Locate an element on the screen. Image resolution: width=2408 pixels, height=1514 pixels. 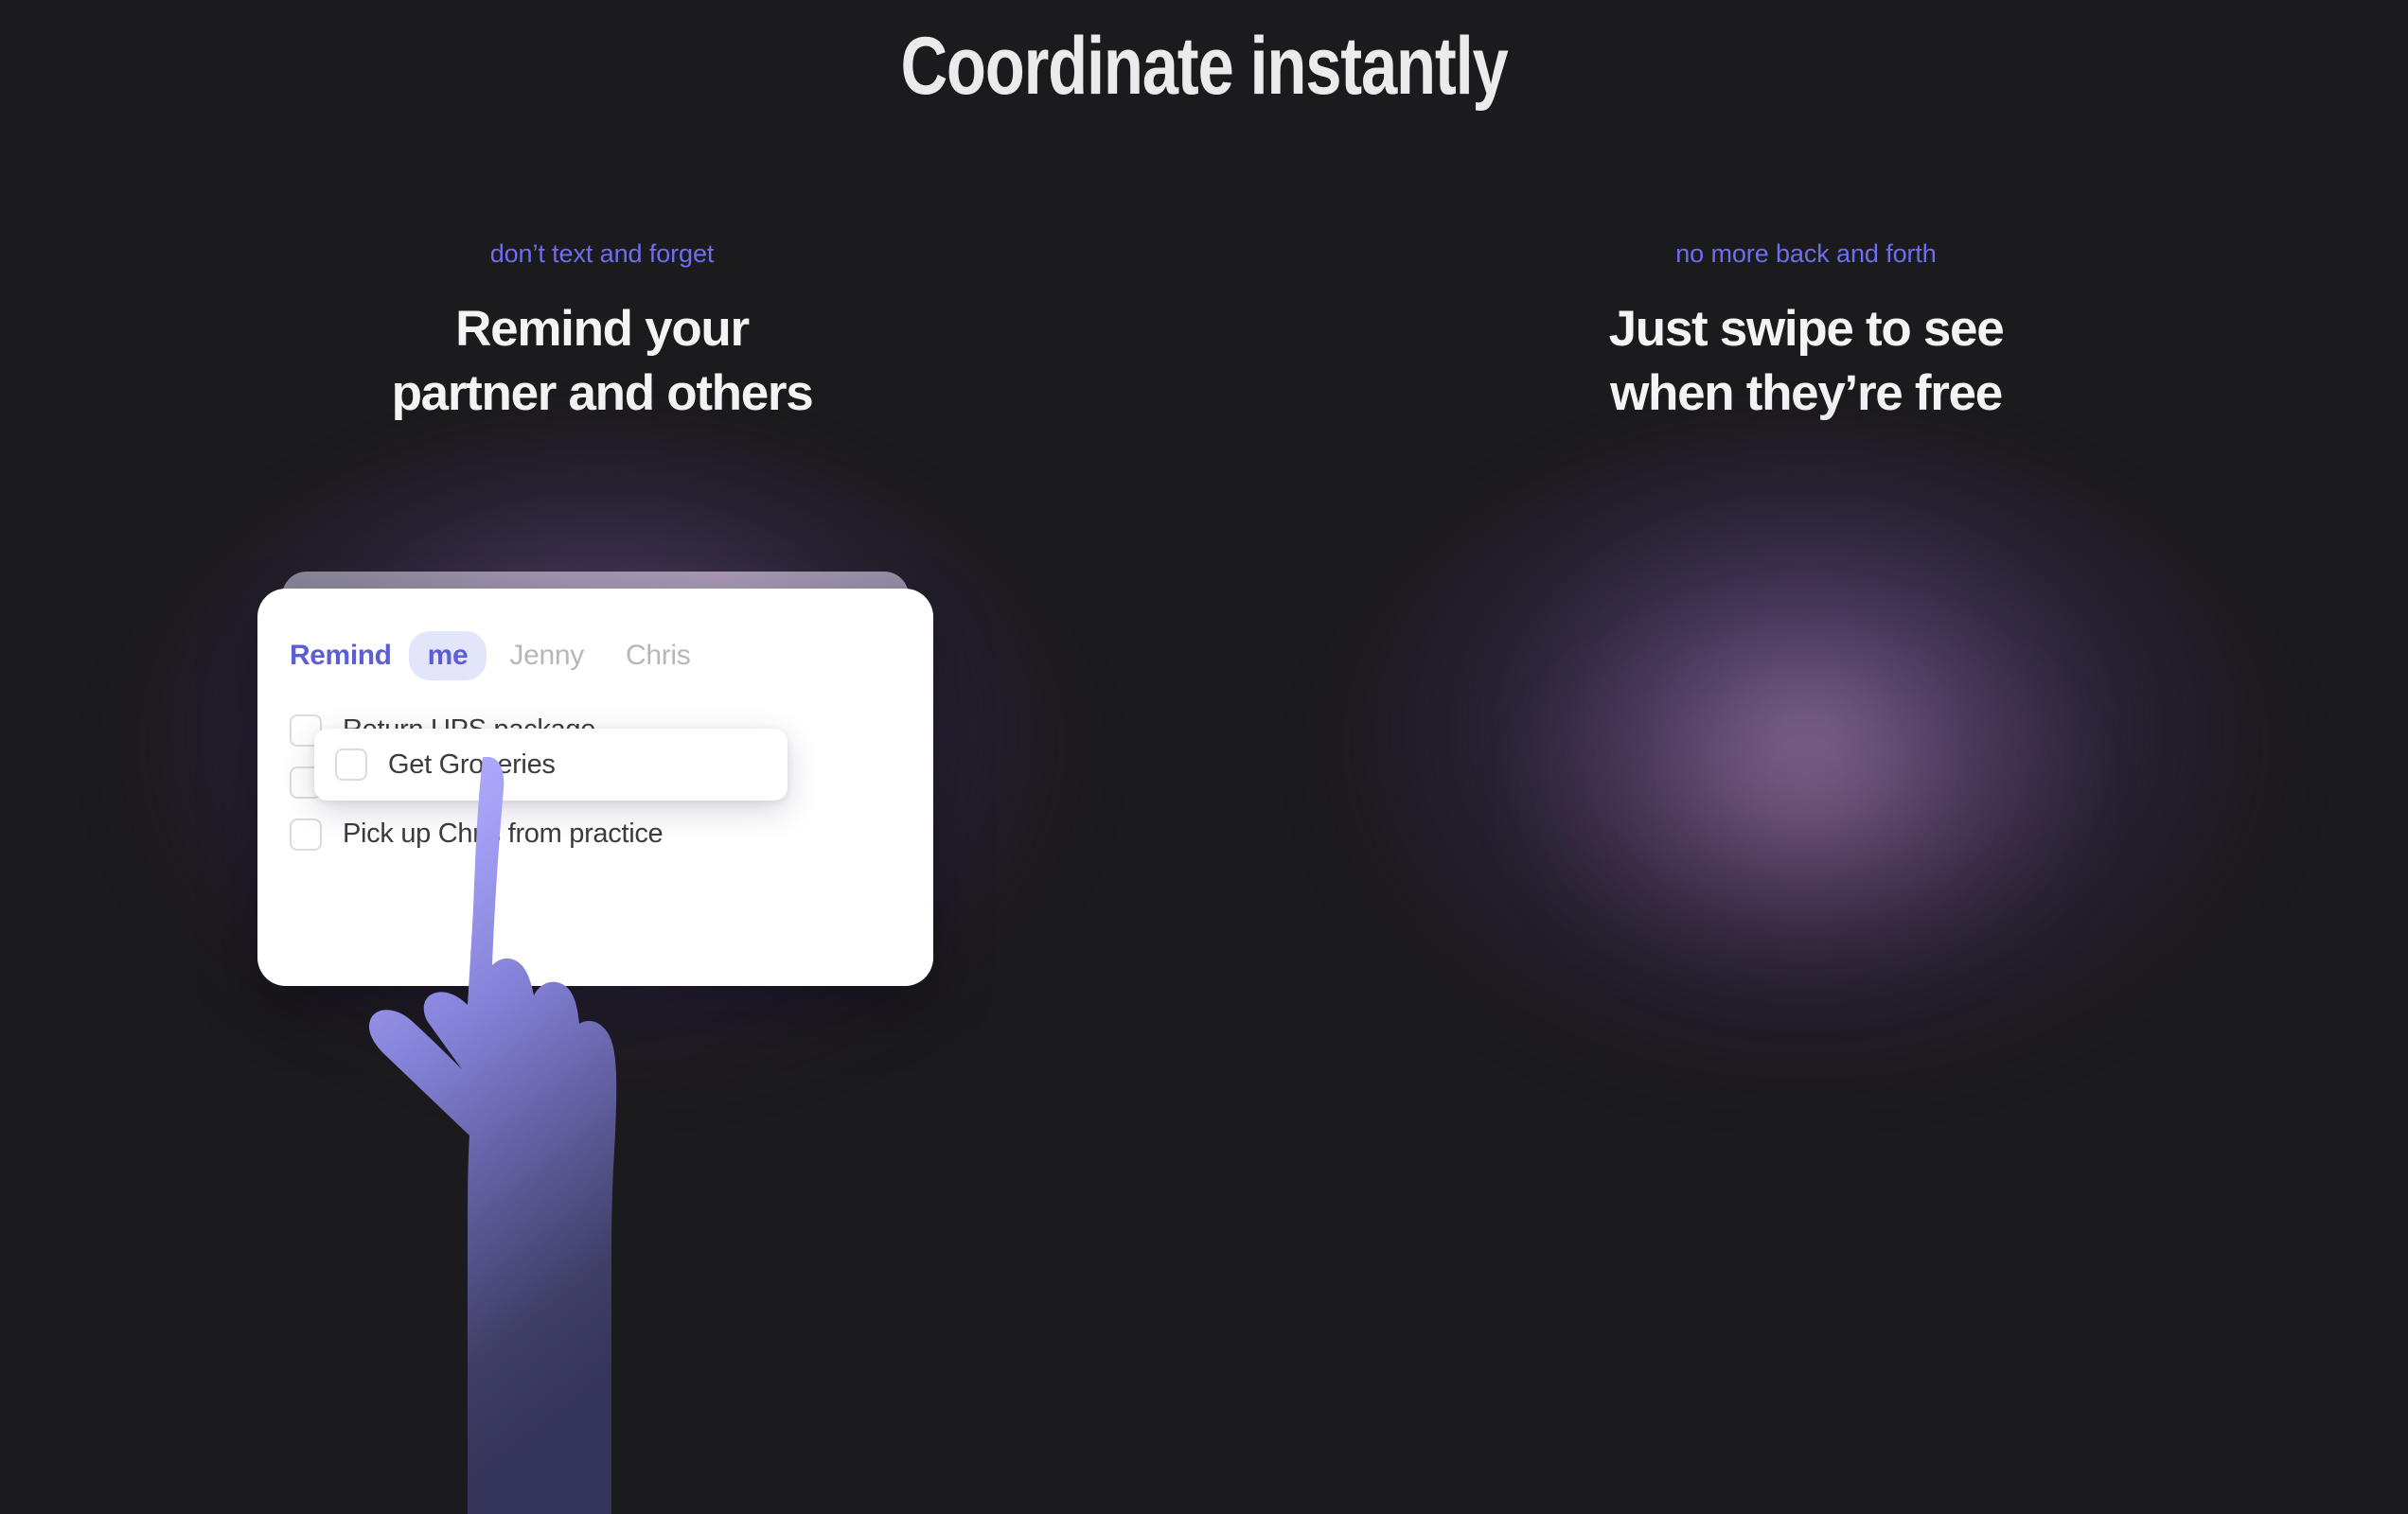
left-headline: Remind your partner and others is located at coordinates (602, 362).